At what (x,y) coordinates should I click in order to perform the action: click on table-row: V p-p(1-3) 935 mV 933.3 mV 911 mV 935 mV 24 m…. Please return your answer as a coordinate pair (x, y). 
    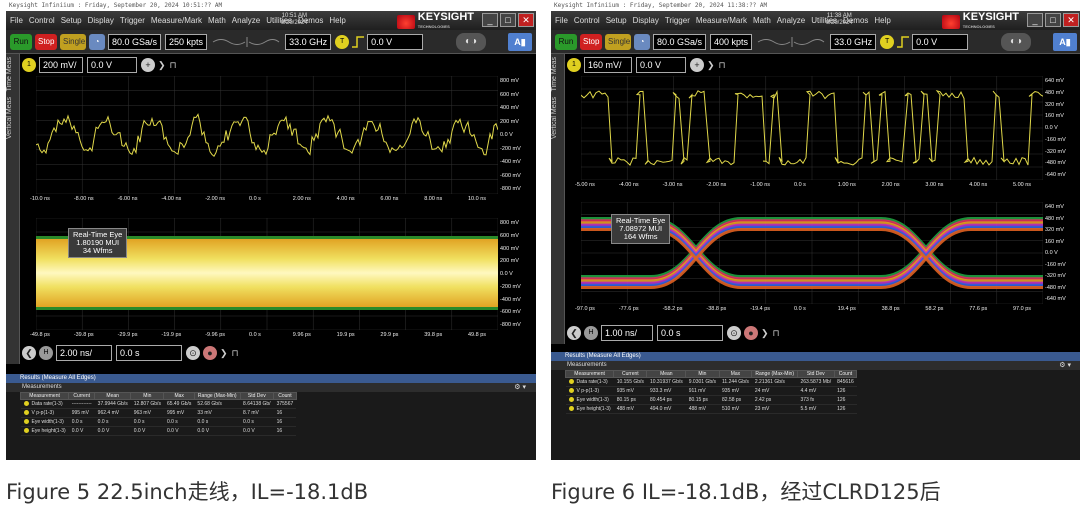
    Looking at the image, I should click on (711, 391).